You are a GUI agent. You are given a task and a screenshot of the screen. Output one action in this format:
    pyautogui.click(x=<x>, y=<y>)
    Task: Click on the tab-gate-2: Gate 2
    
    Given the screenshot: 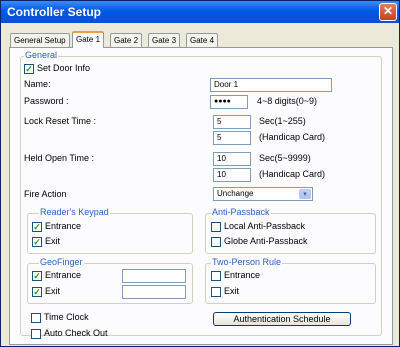 What is the action you would take?
    pyautogui.click(x=126, y=40)
    